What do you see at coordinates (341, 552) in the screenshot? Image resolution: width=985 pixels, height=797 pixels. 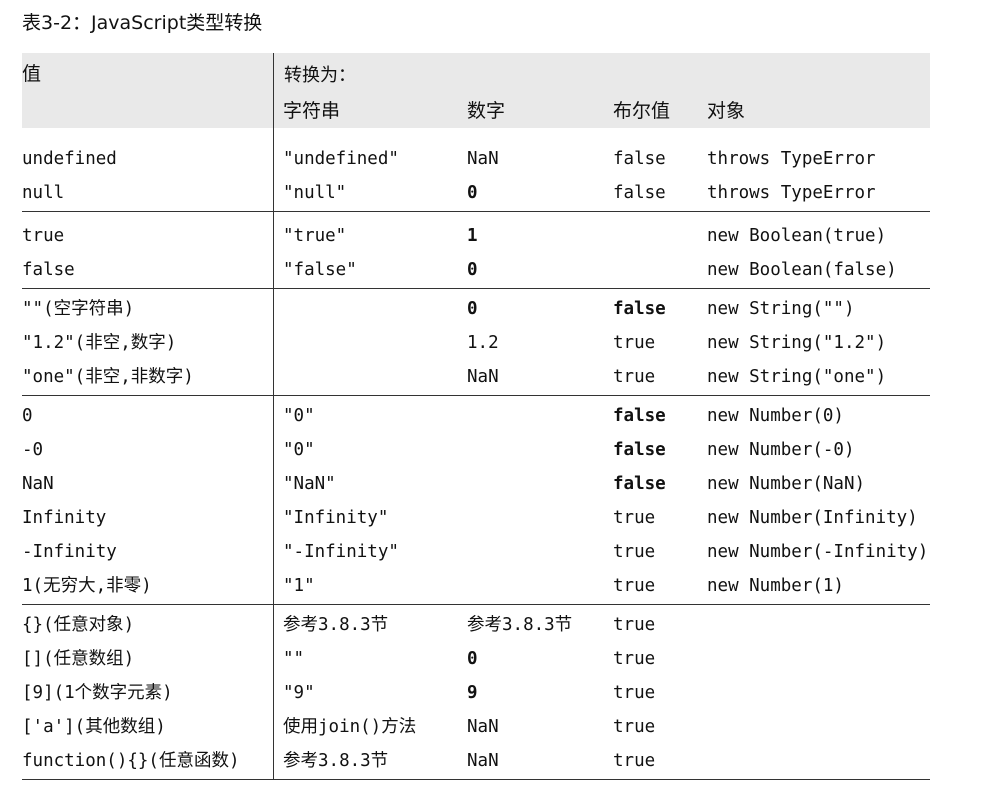 I see `cell-string: "-Infinity"` at bounding box center [341, 552].